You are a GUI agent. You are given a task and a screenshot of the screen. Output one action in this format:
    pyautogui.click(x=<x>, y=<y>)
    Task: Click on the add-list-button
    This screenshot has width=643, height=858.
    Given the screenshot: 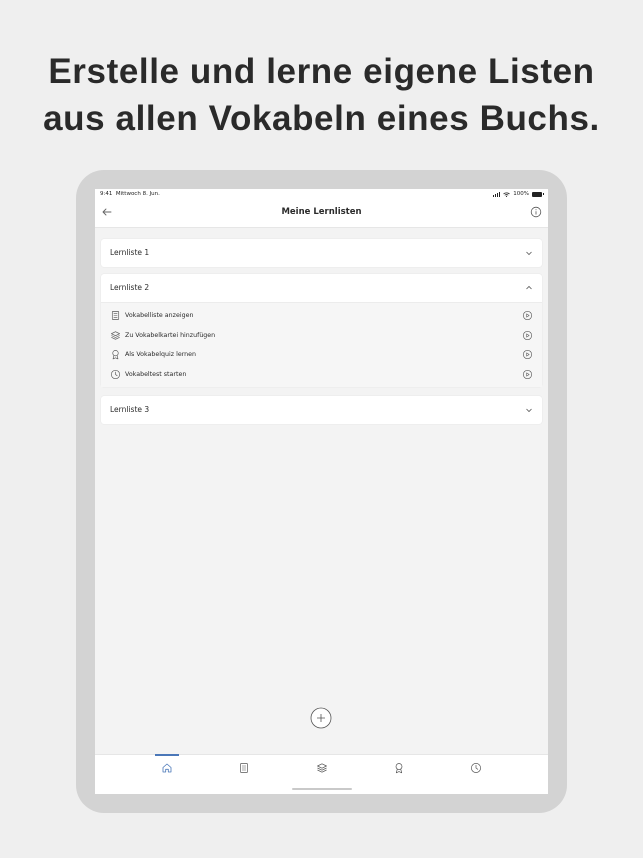 What is the action you would take?
    pyautogui.click(x=321, y=718)
    